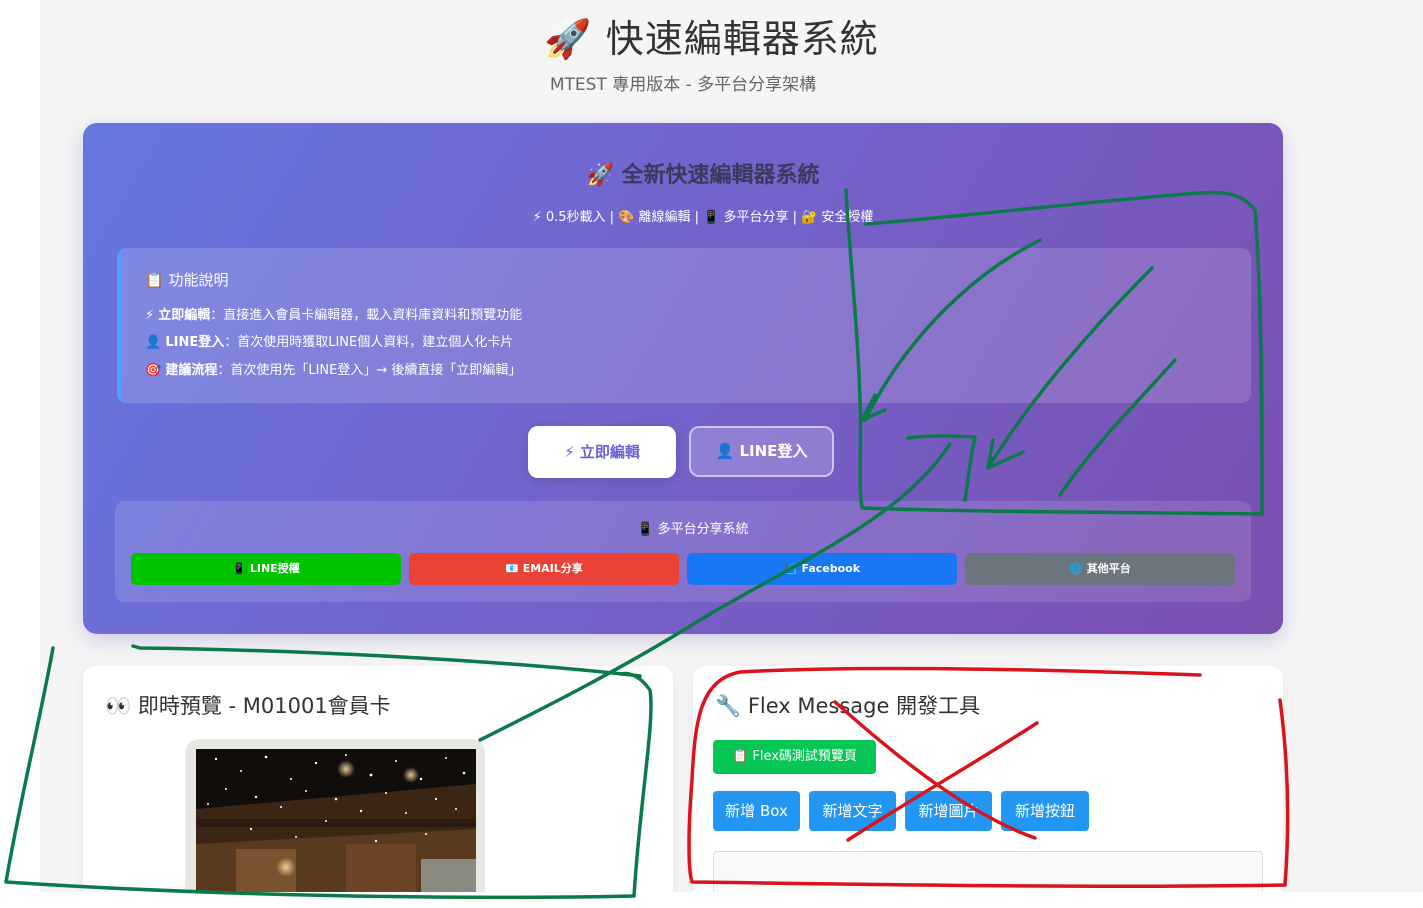  What do you see at coordinates (1045, 811) in the screenshot?
I see `add-button-button: 新增按鈕` at bounding box center [1045, 811].